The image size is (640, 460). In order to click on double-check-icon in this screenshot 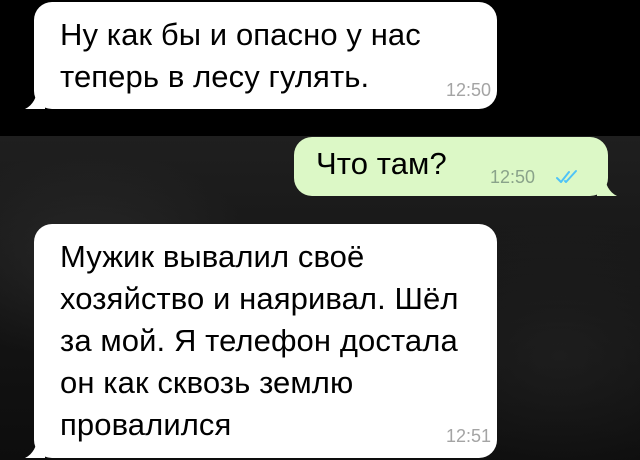, I will do `click(566, 176)`.